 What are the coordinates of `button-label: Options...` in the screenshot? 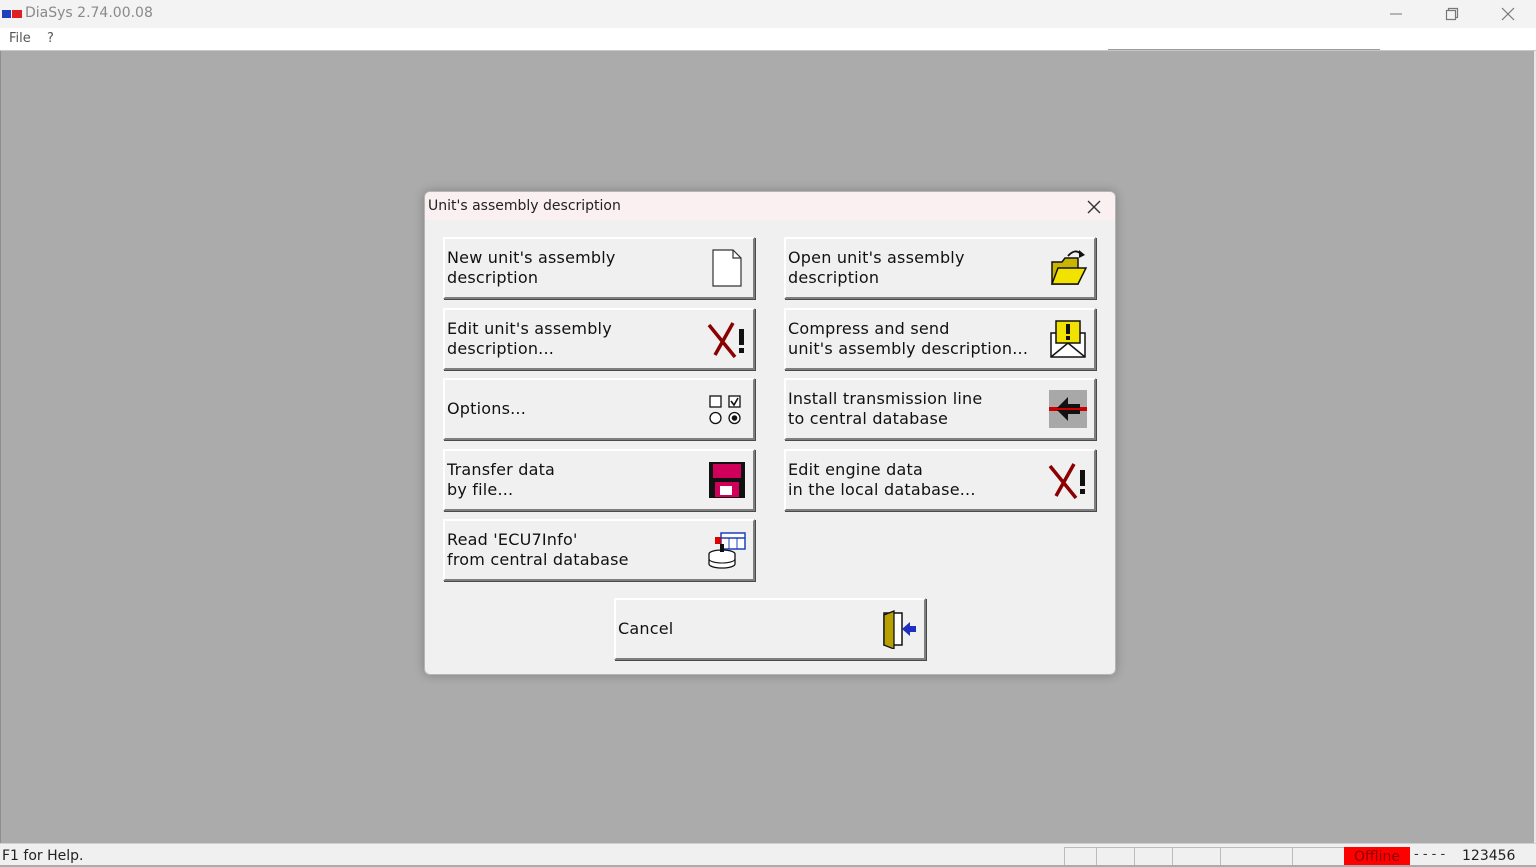 It's located at (486, 408).